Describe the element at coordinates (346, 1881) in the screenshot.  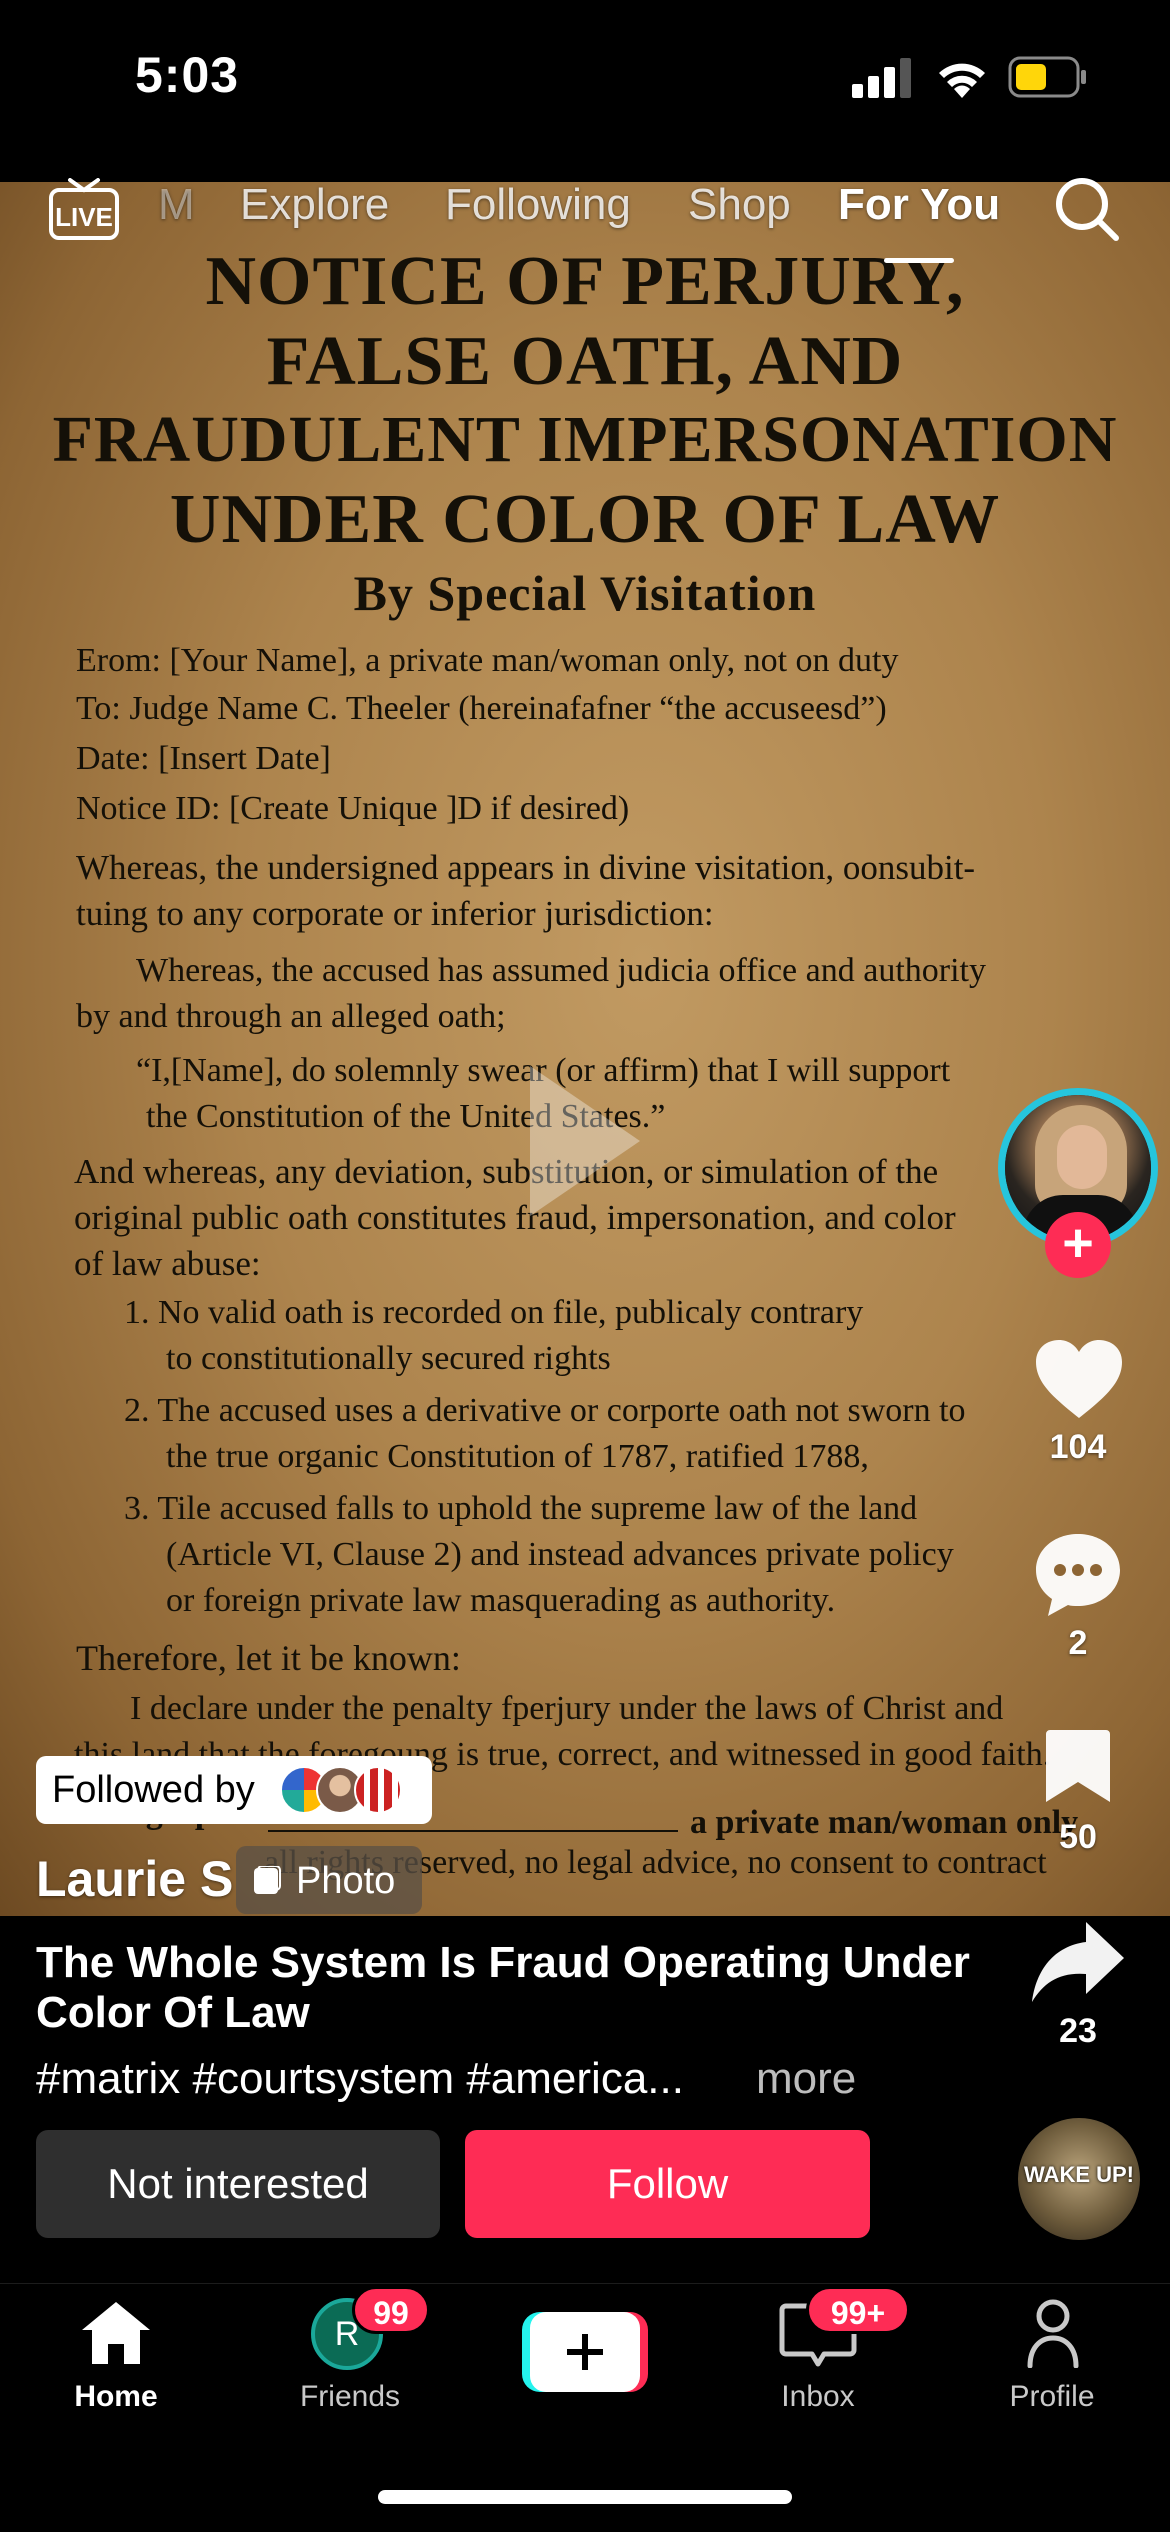
I see `photo-chip-label: Photo` at that location.